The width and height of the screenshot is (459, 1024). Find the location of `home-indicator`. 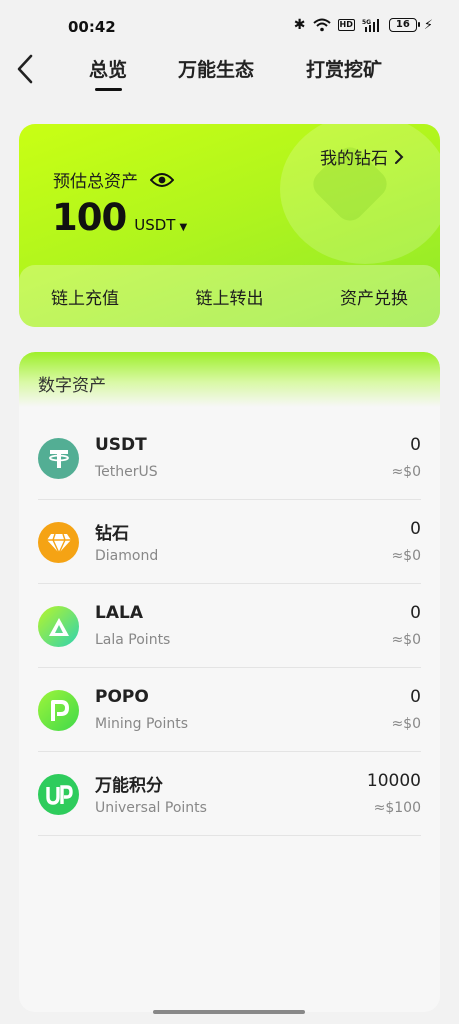

home-indicator is located at coordinates (229, 1012).